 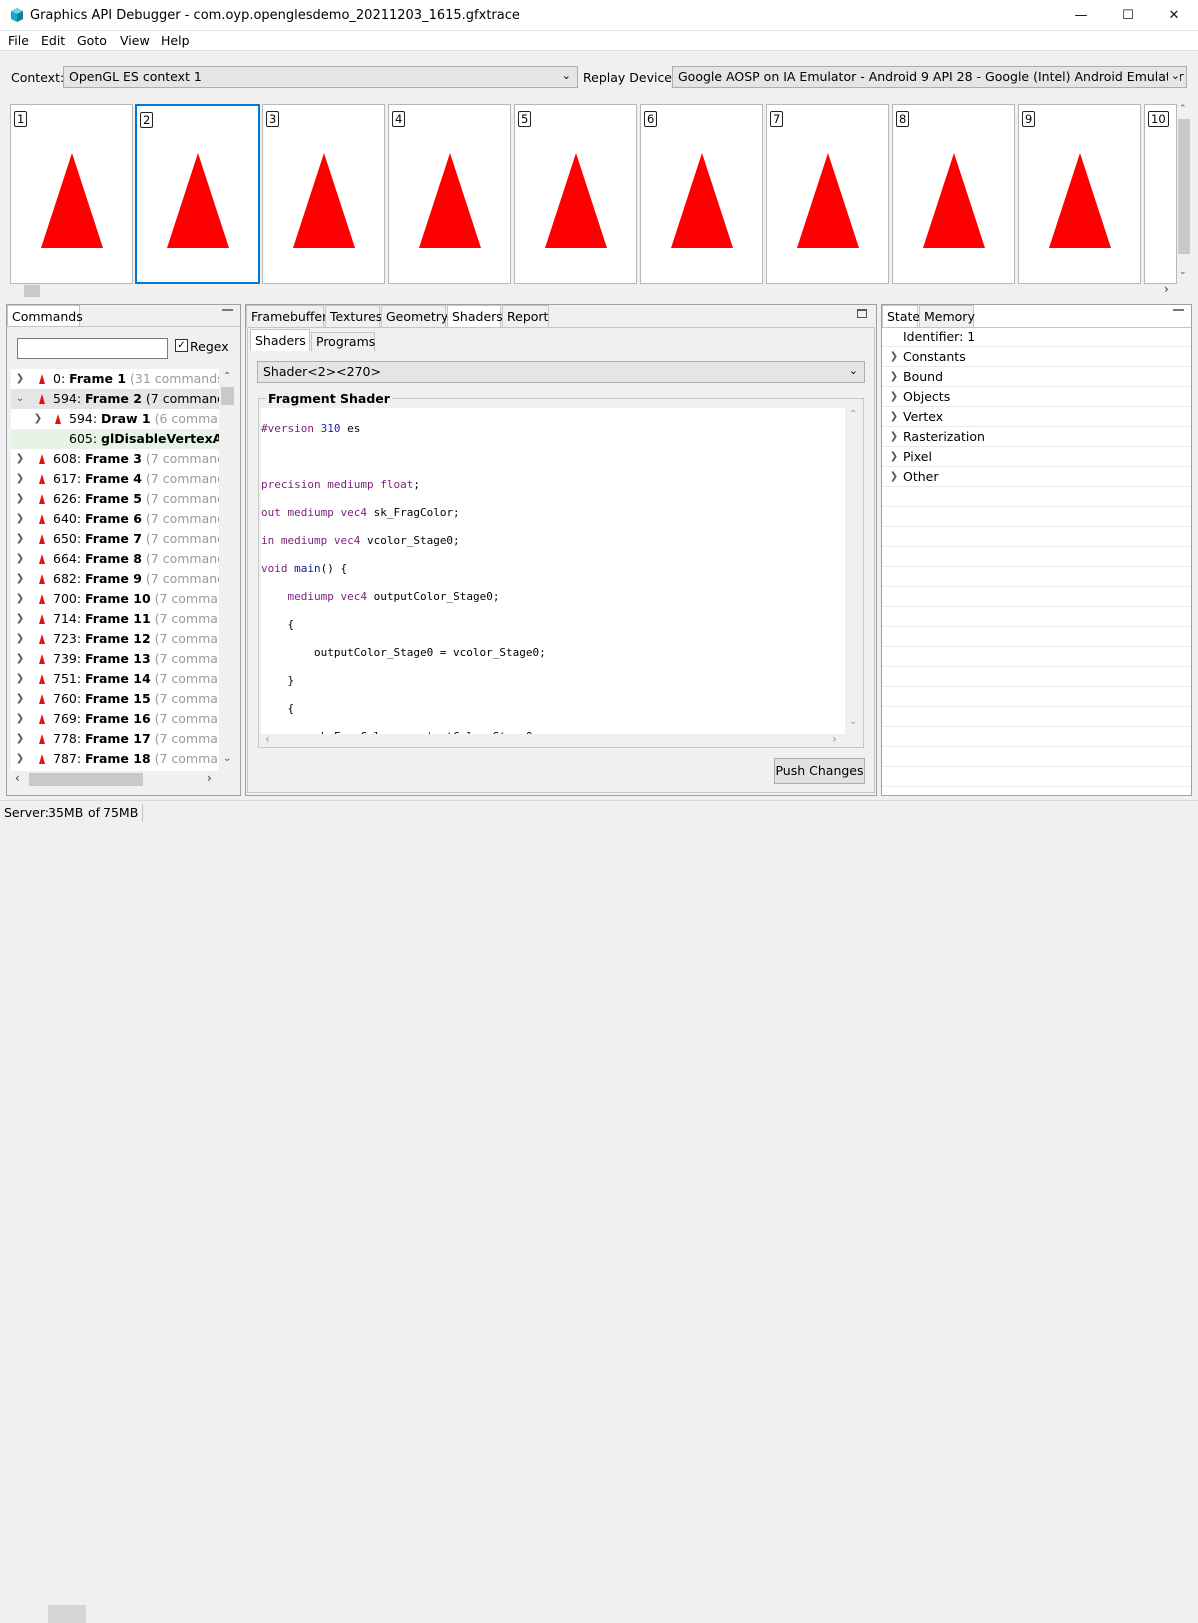 I want to click on chevron-left-icon: ‹, so click(x=17, y=778).